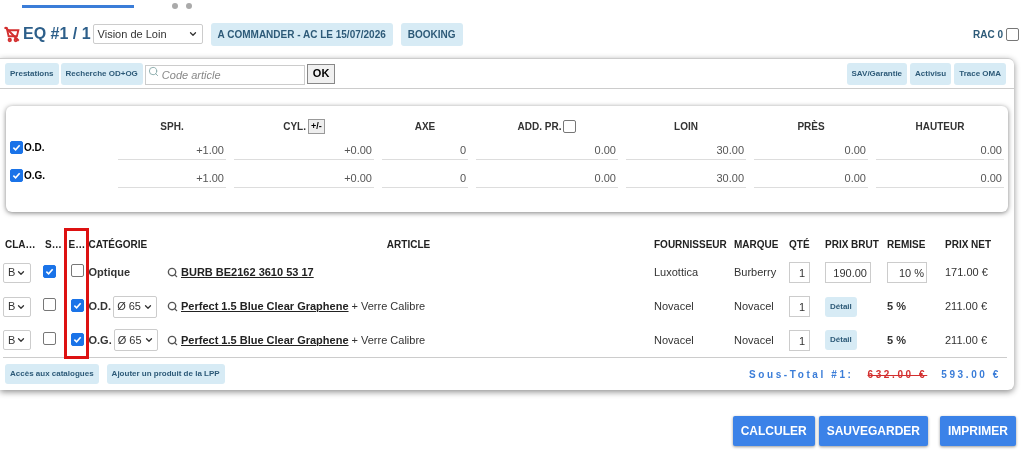  What do you see at coordinates (801, 374) in the screenshot?
I see `subtotal-label: Sous-Total #1:` at bounding box center [801, 374].